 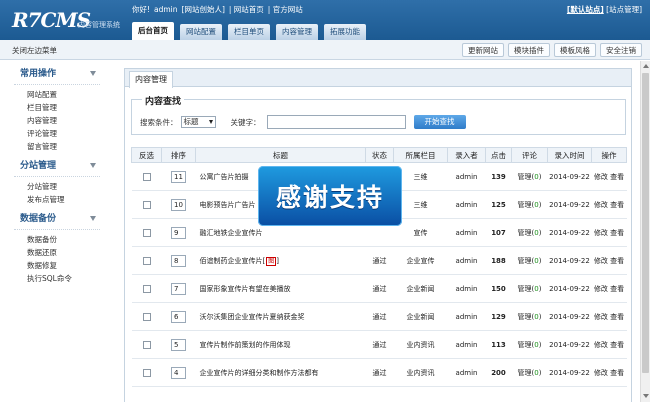 I want to click on link-official-site: 官方网站, so click(x=288, y=9).